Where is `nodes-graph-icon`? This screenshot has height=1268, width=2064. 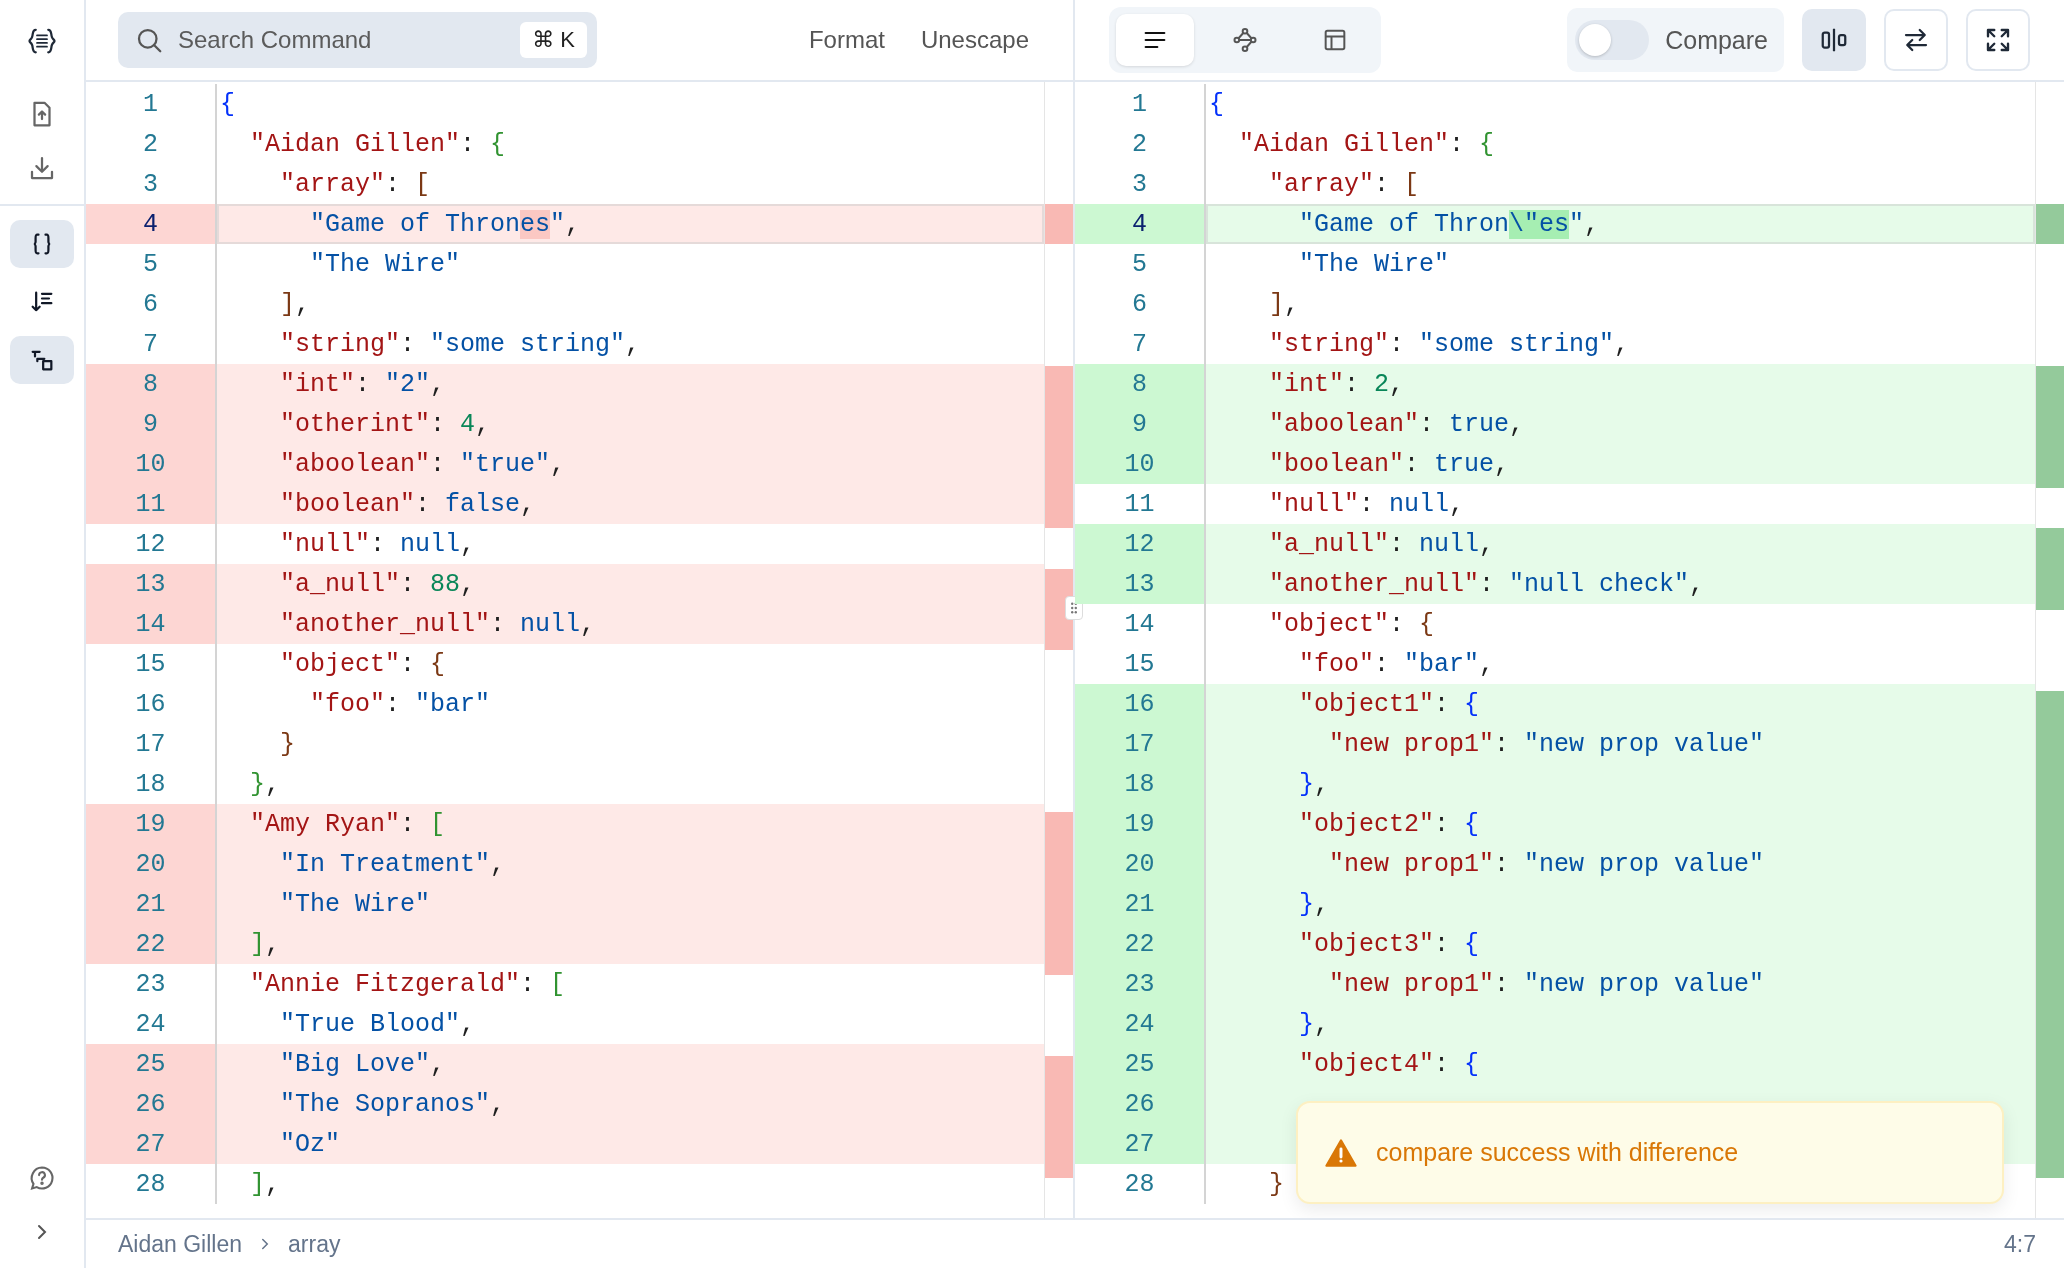 nodes-graph-icon is located at coordinates (1245, 40).